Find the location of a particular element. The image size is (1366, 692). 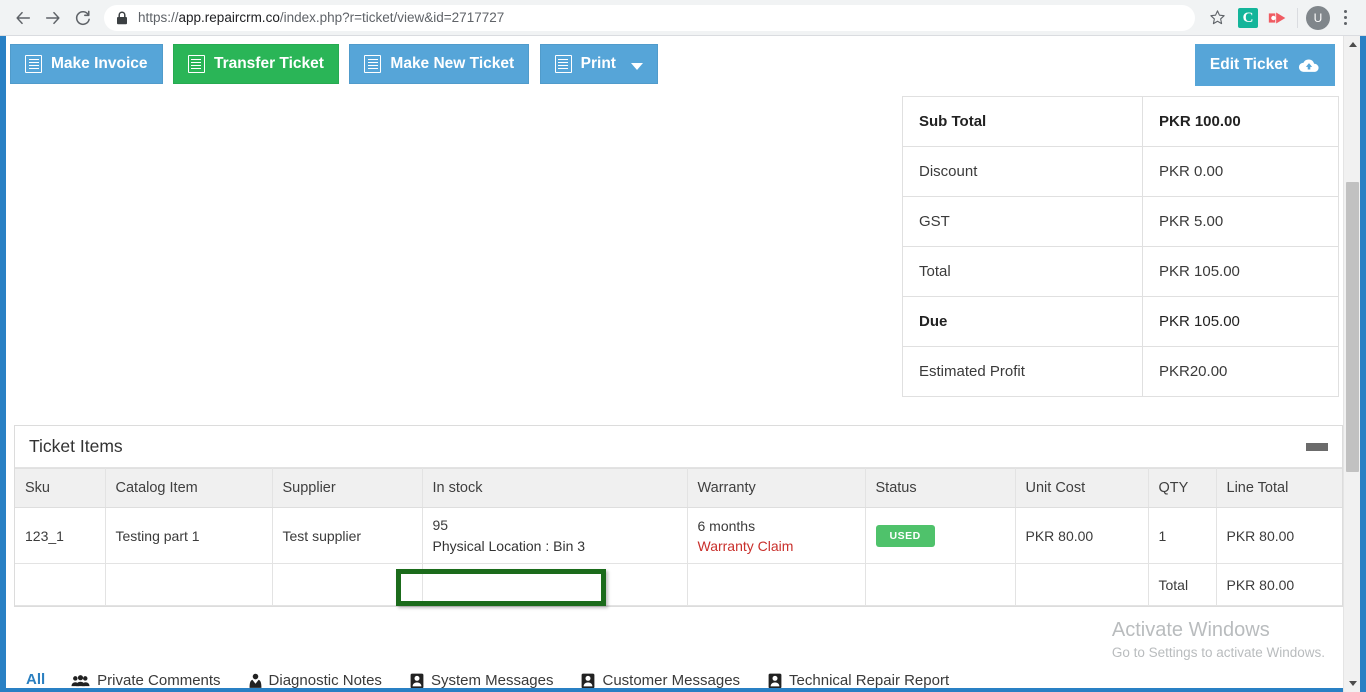

table-row: Sub Total PKR 100.00 is located at coordinates (1120, 121).